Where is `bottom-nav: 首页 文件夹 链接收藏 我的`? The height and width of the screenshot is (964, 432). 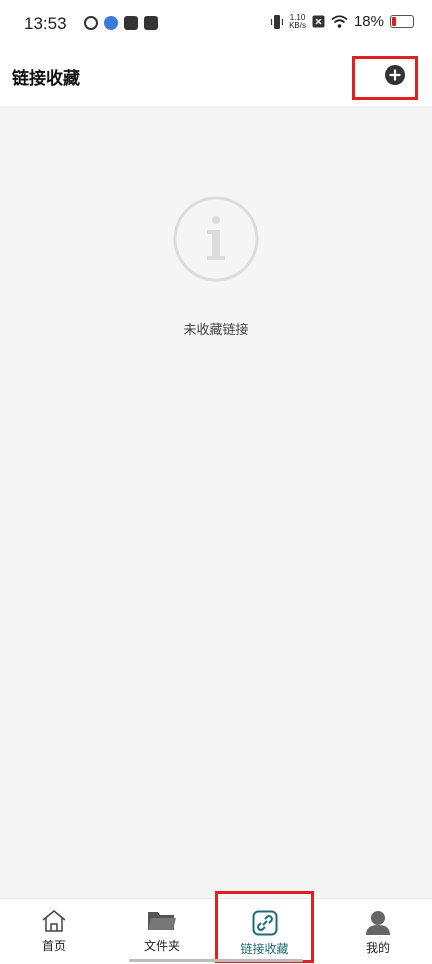 bottom-nav: 首页 文件夹 链接收藏 我的 is located at coordinates (216, 927).